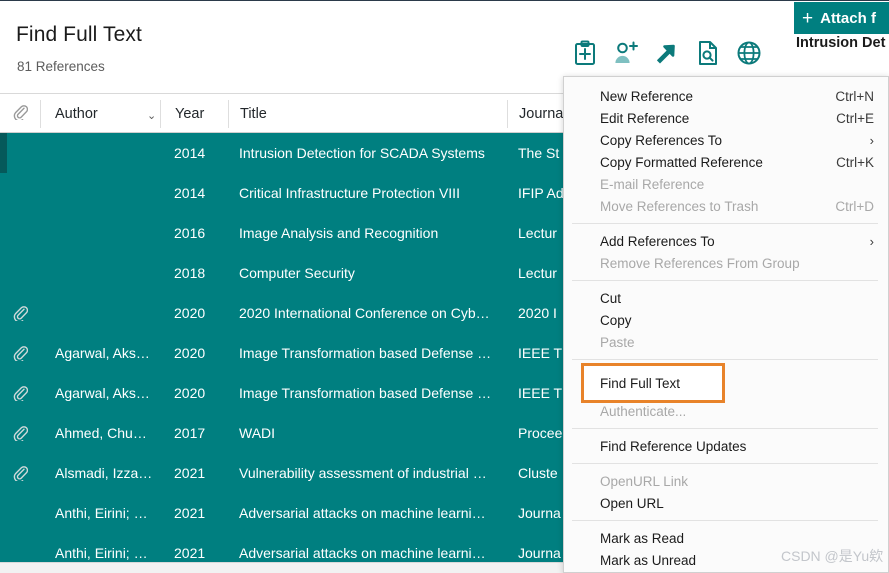 The width and height of the screenshot is (889, 573). I want to click on add-author-icon, so click(626, 53).